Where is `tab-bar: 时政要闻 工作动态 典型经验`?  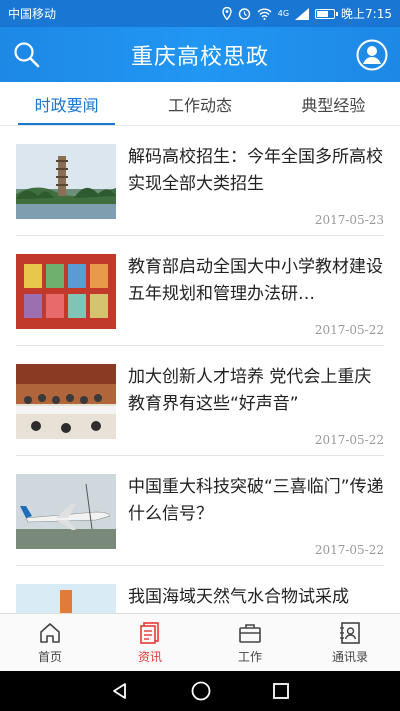 tab-bar: 时政要闻 工作动态 典型经验 is located at coordinates (200, 104).